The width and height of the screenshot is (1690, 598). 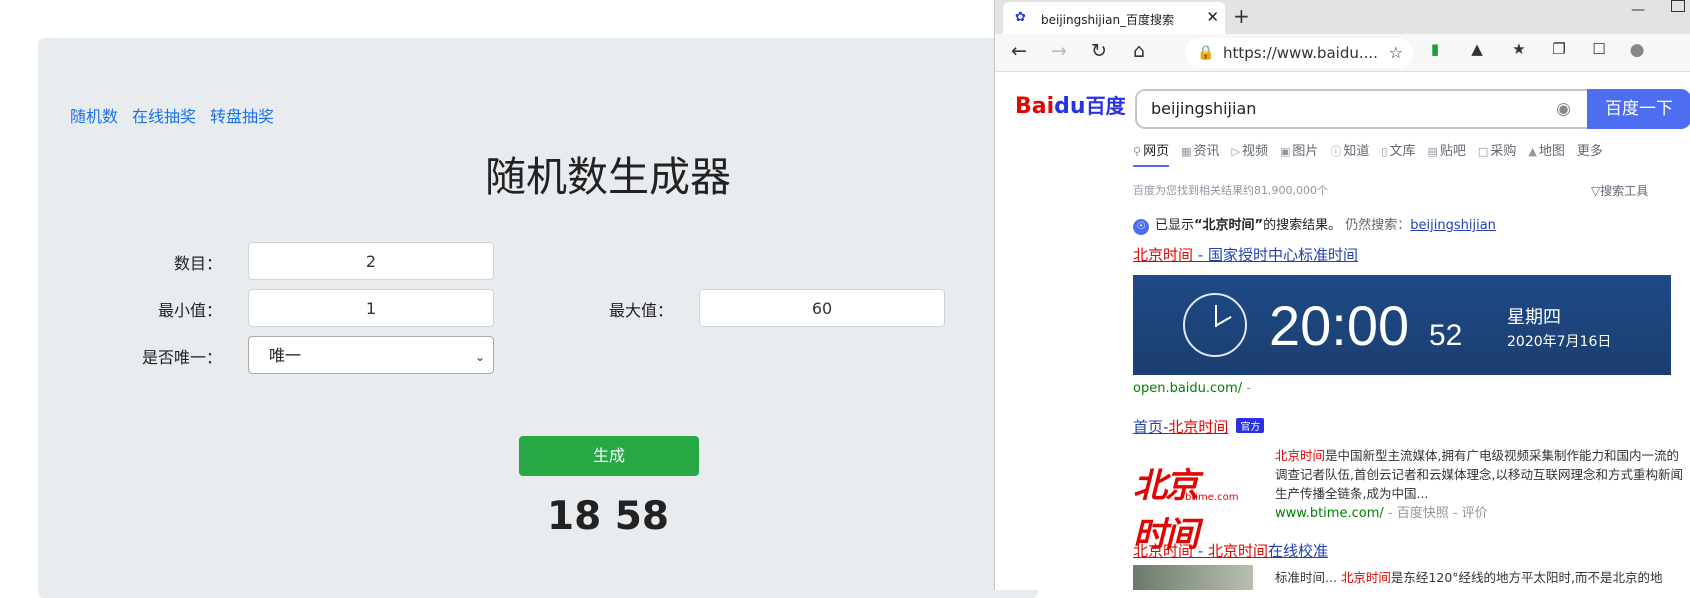 I want to click on image-icon: ▣, so click(x=1285, y=151).